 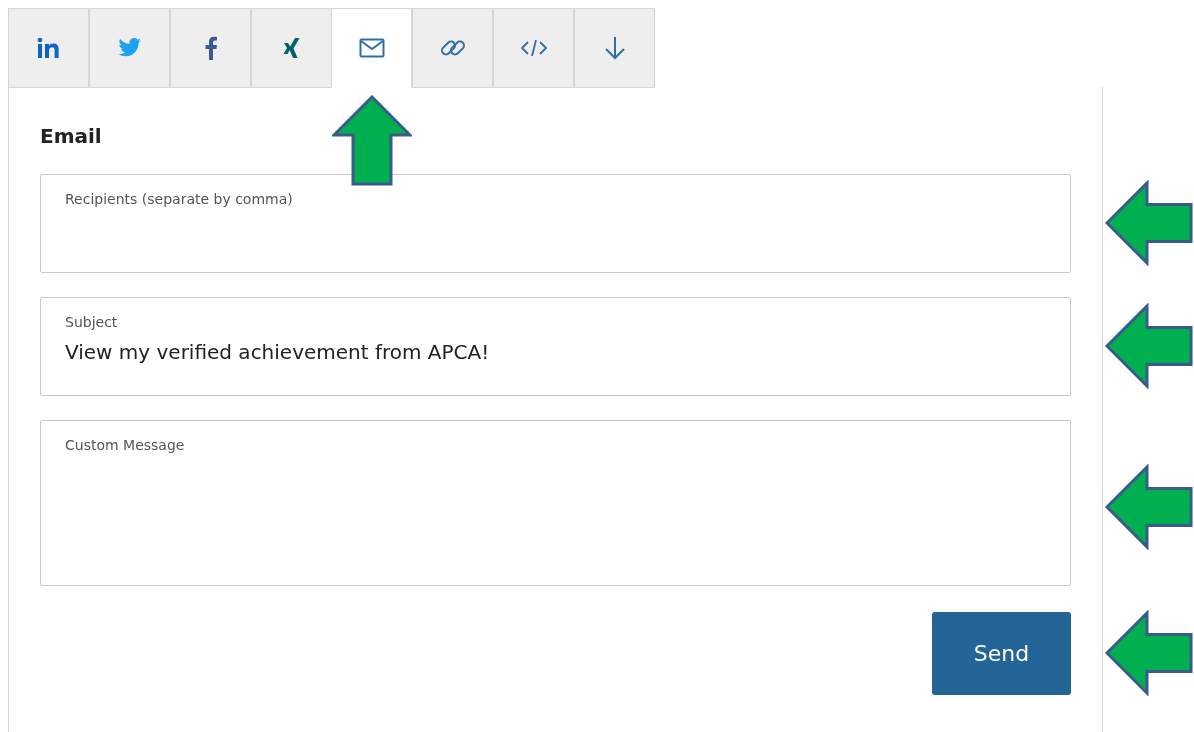 I want to click on field-label: Custom Message, so click(x=125, y=445).